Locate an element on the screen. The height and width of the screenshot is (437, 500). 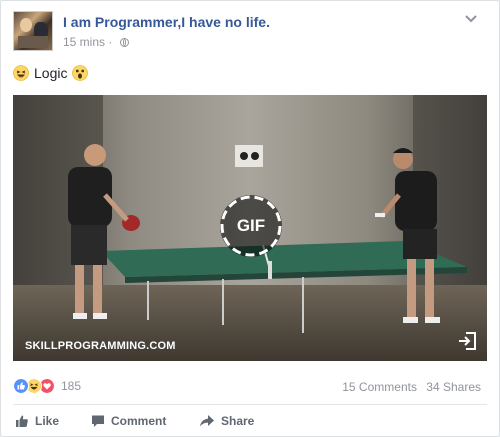
like-button: Like is located at coordinates (37, 421).